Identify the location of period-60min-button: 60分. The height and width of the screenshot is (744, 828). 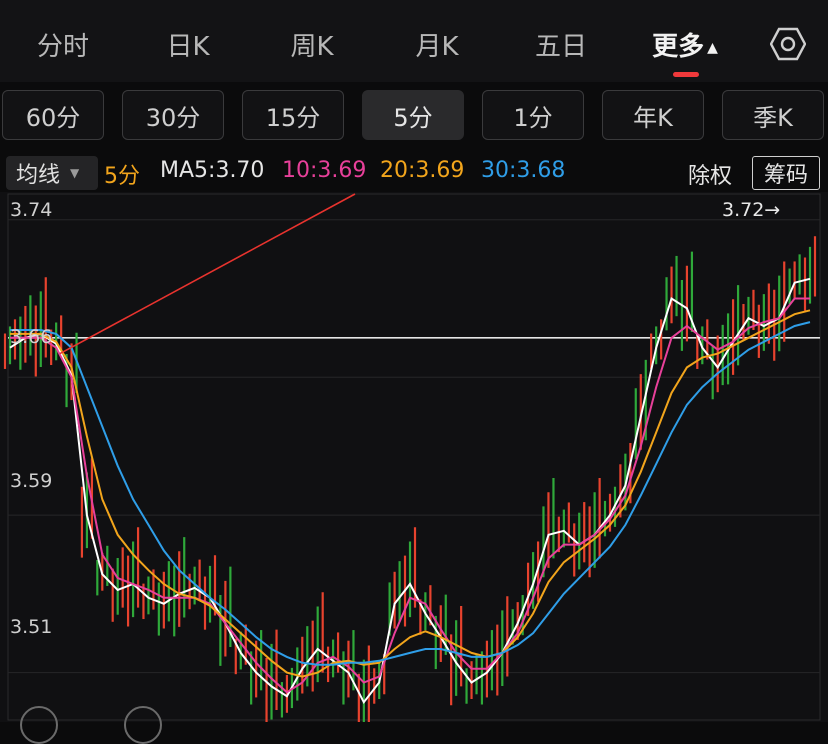
(53, 115).